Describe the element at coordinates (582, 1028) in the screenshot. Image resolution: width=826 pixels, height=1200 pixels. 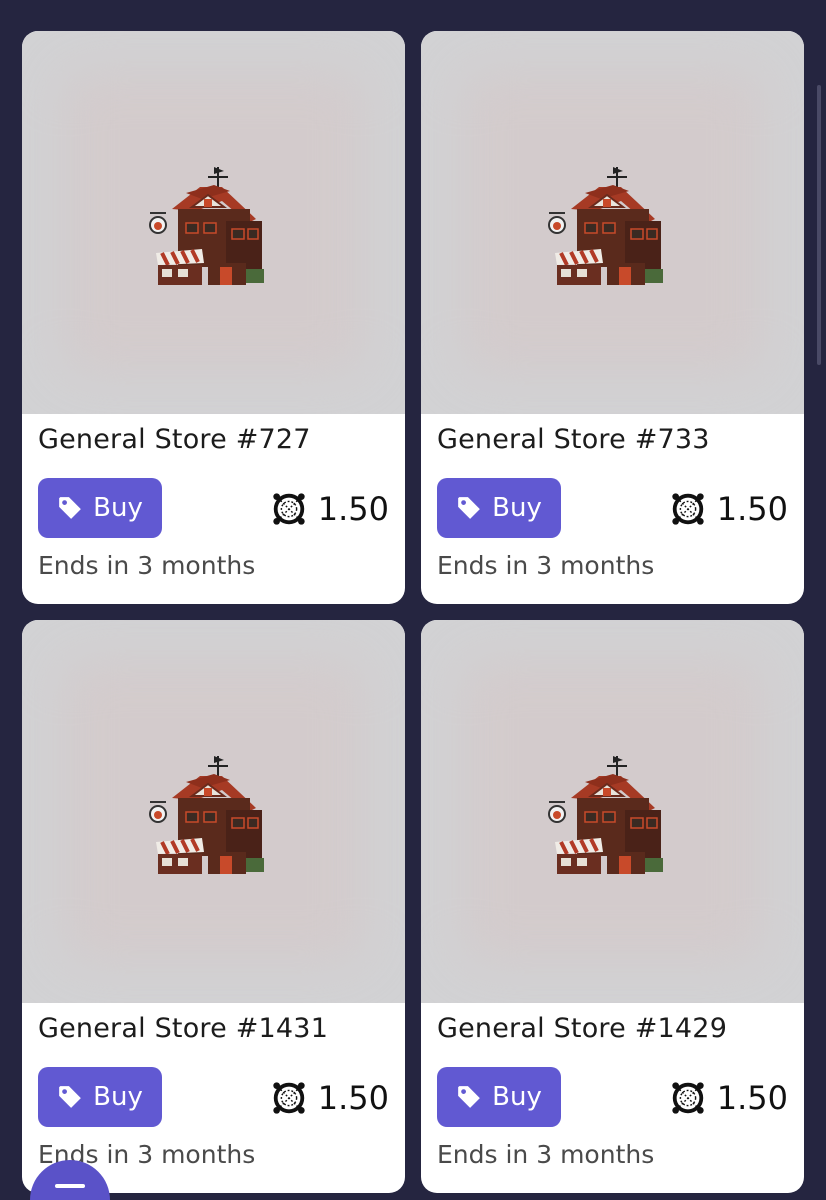
I see `listing-title: General Store #1429` at that location.